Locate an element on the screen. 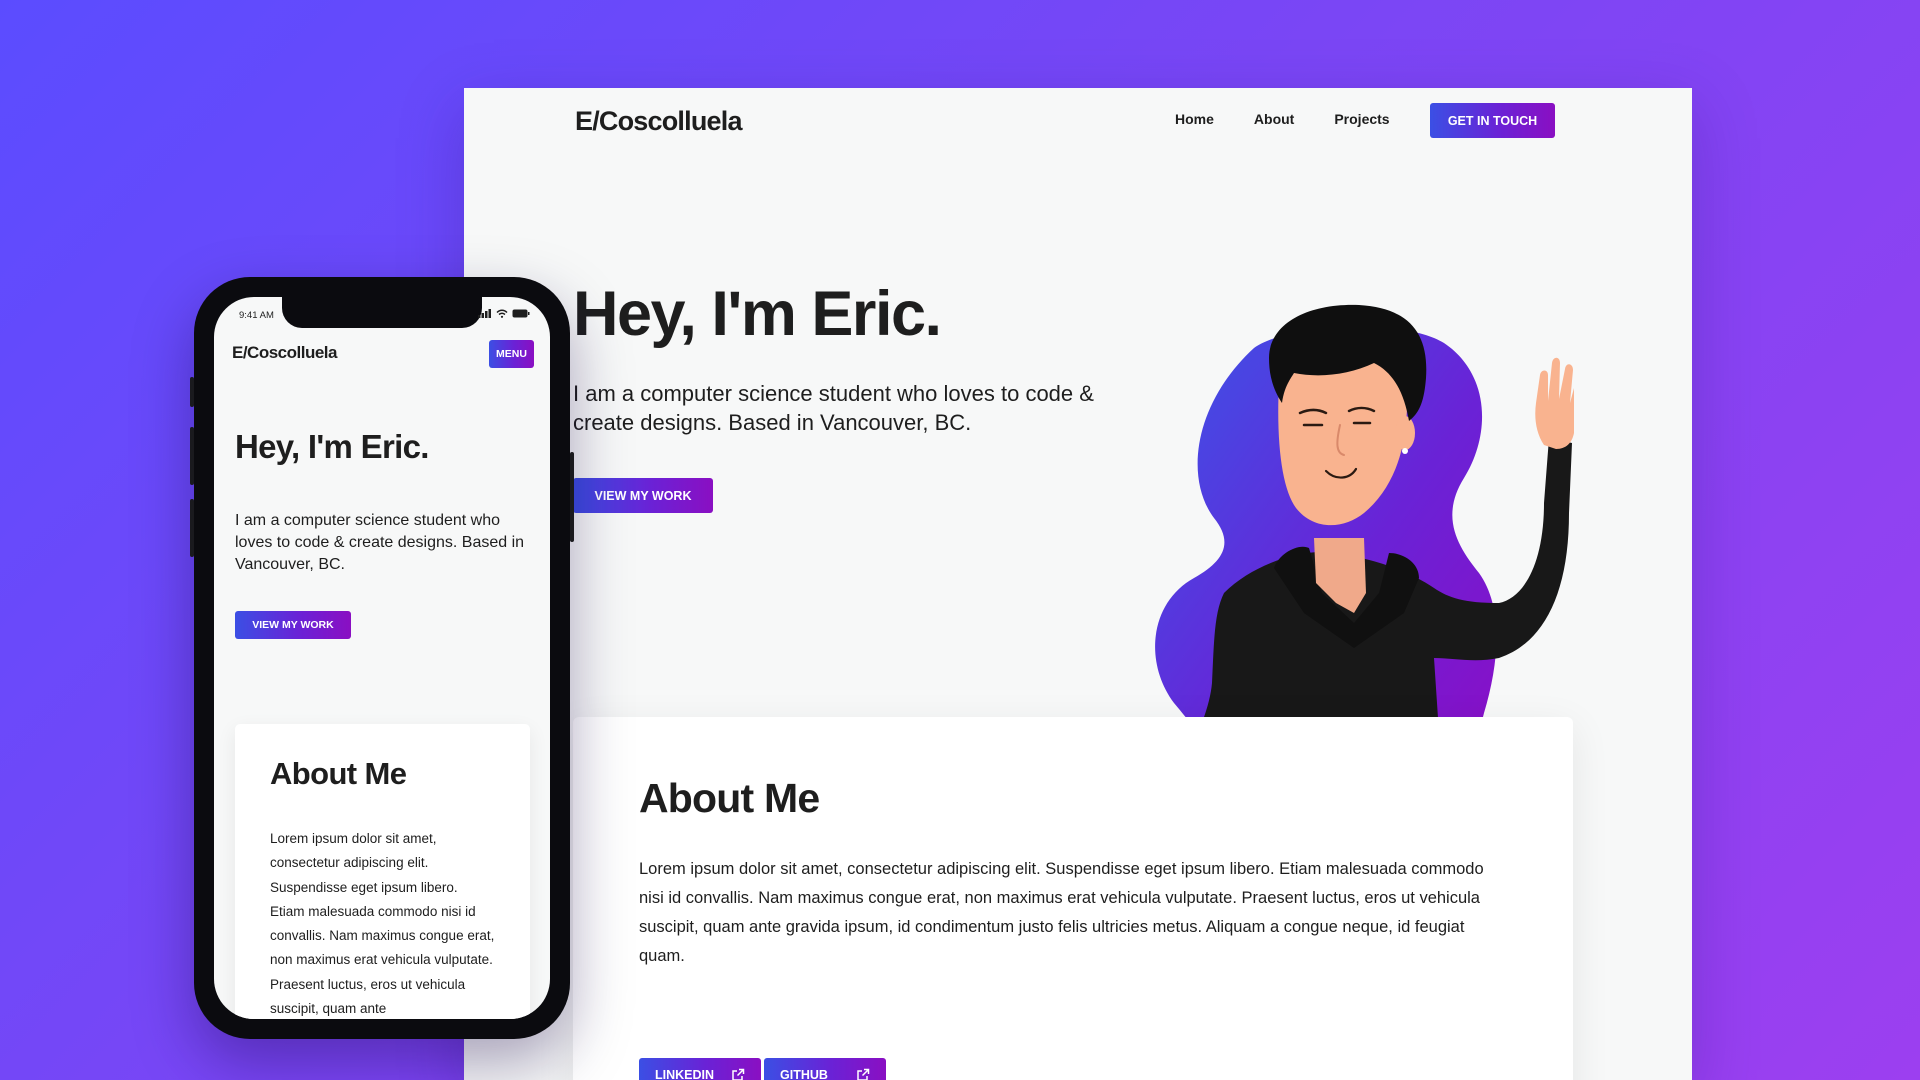 This screenshot has width=1920, height=1080. phone-volume-down is located at coordinates (192, 528).